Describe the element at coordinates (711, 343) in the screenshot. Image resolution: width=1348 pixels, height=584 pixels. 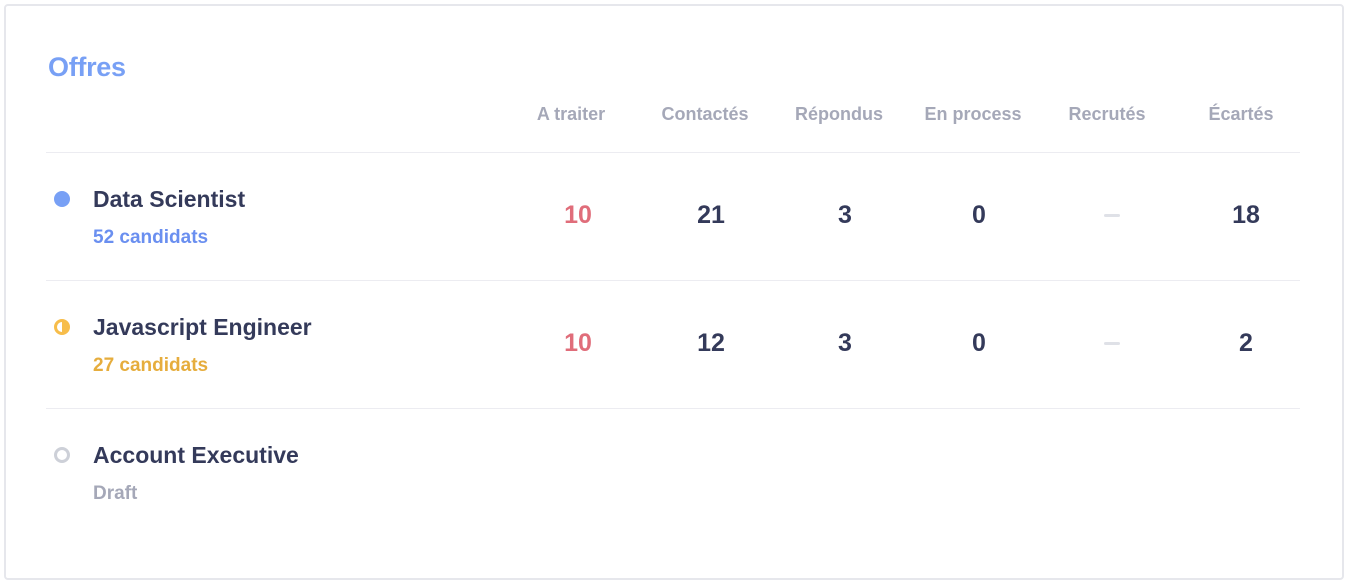
I see `count-contactes: 12` at that location.